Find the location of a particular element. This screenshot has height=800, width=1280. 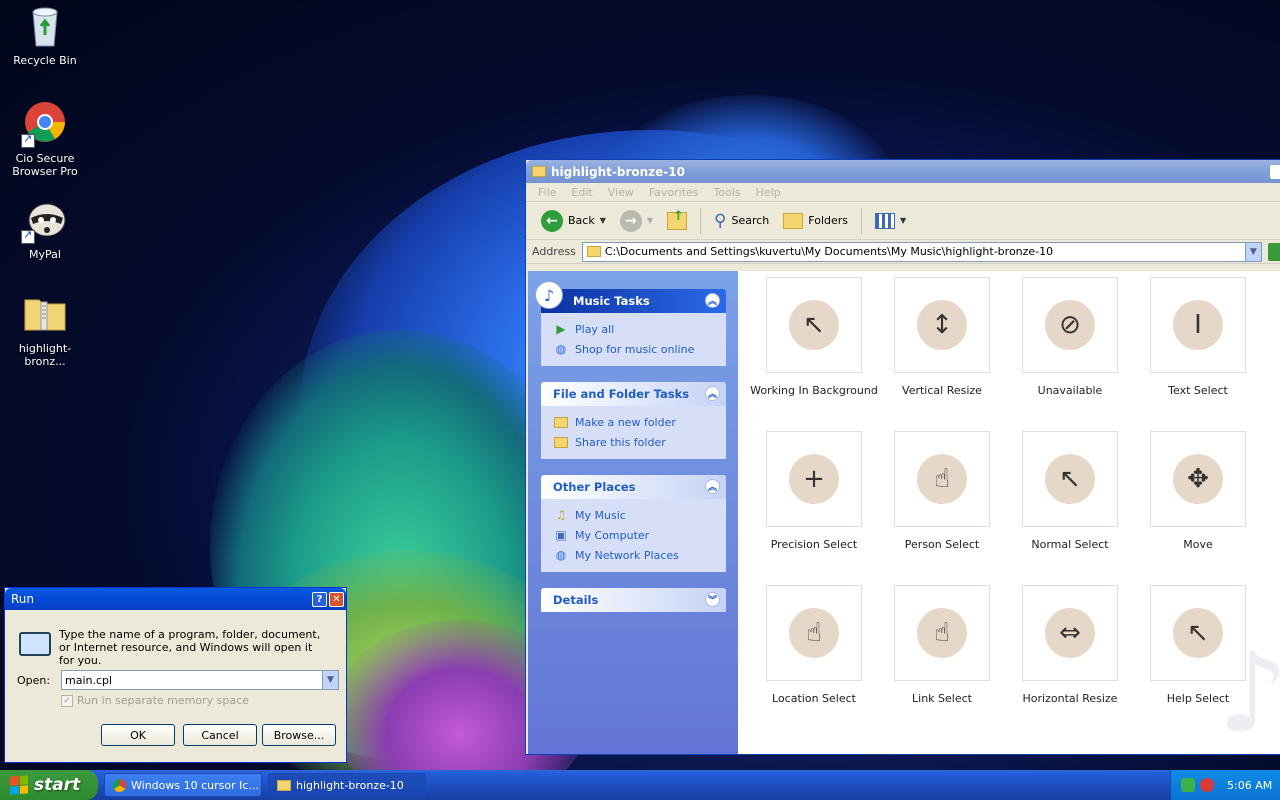

run-program-icon is located at coordinates (35, 644).